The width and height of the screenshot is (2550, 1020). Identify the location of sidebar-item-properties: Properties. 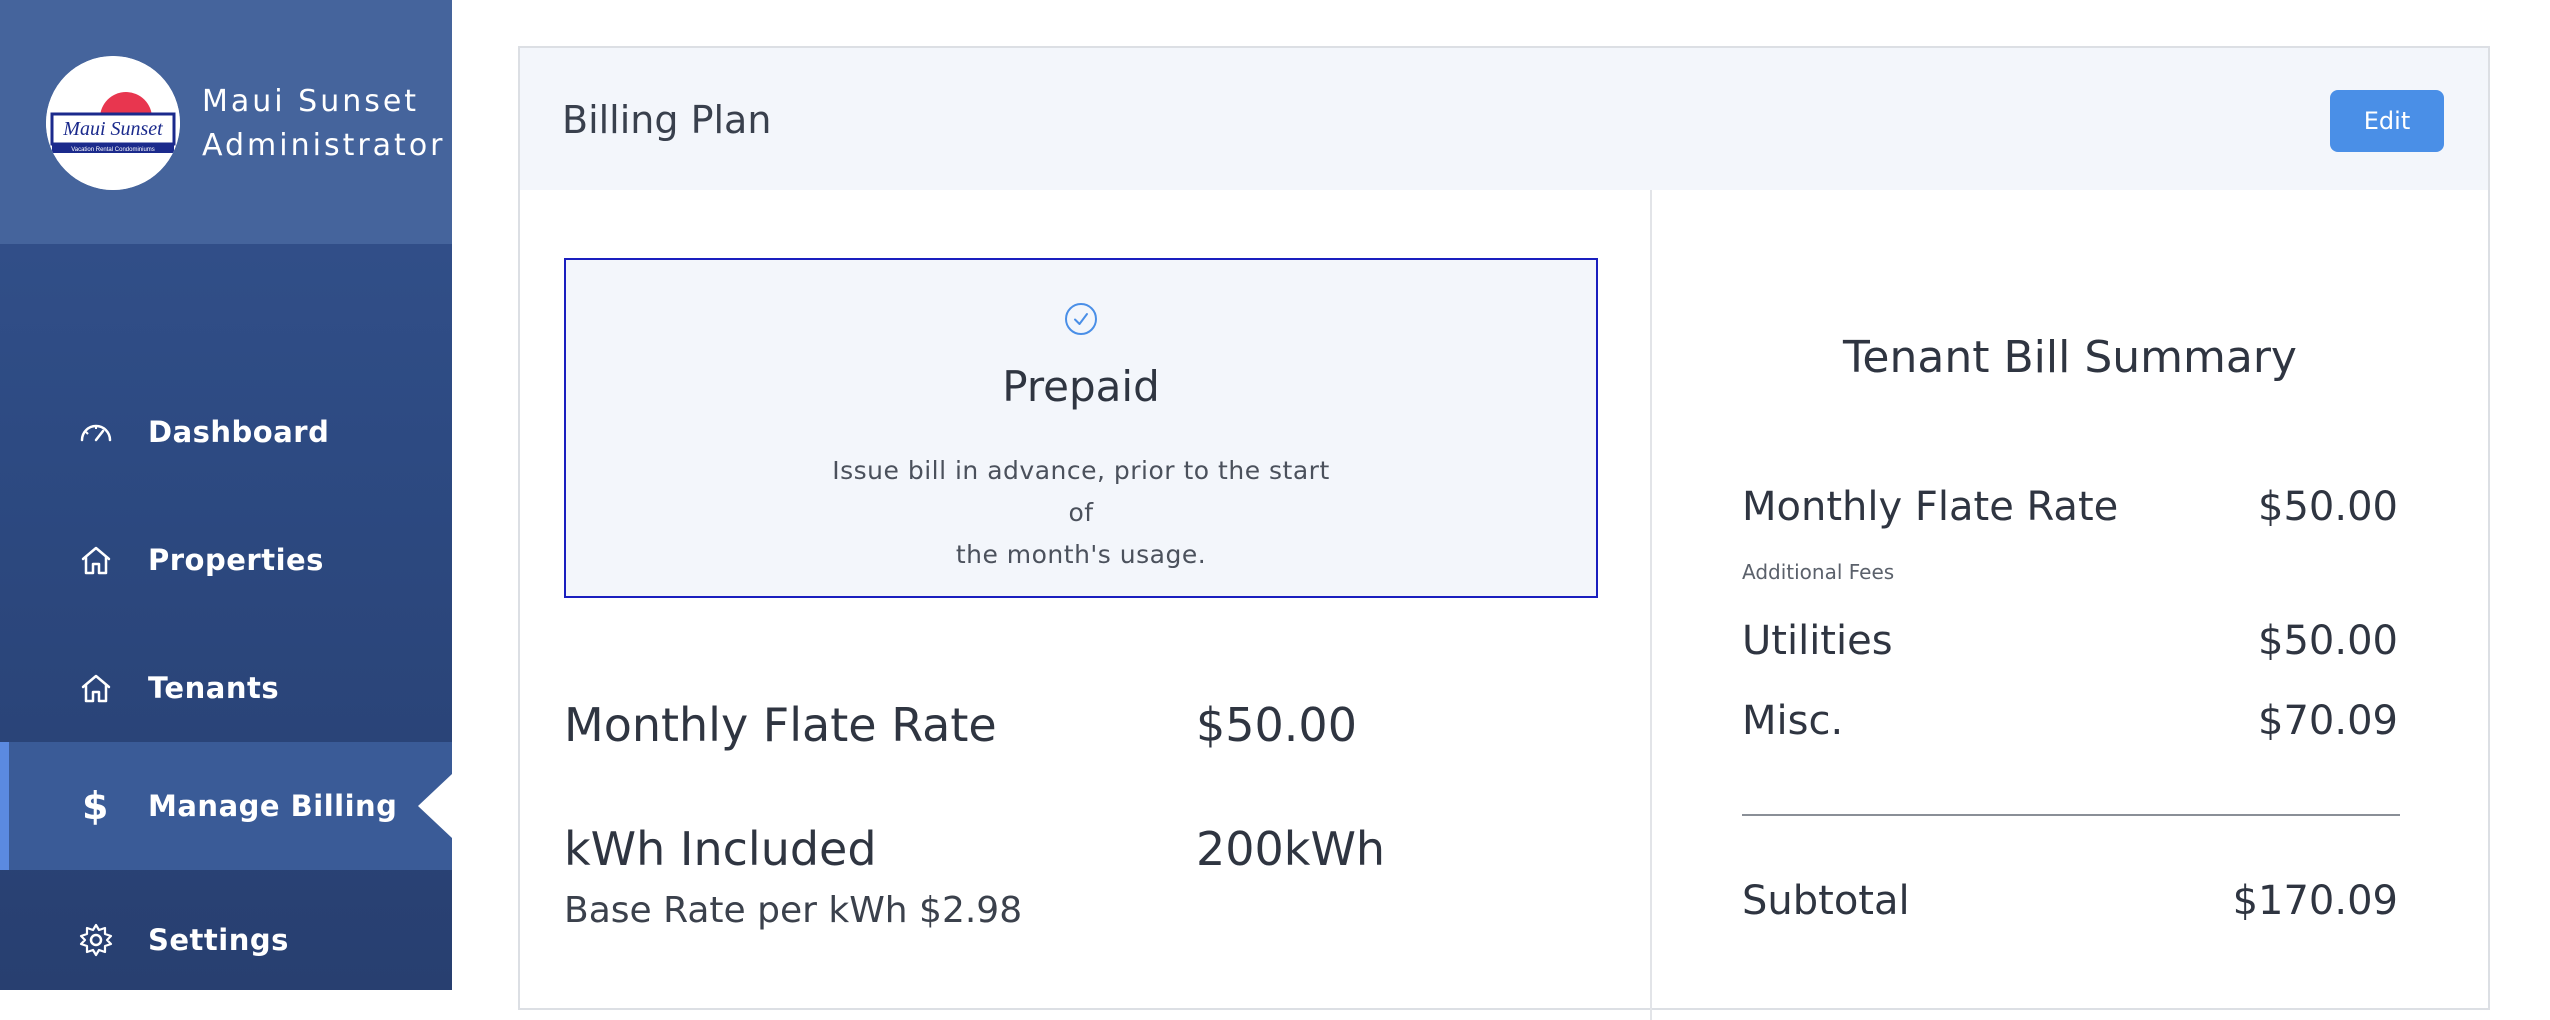
(226, 560).